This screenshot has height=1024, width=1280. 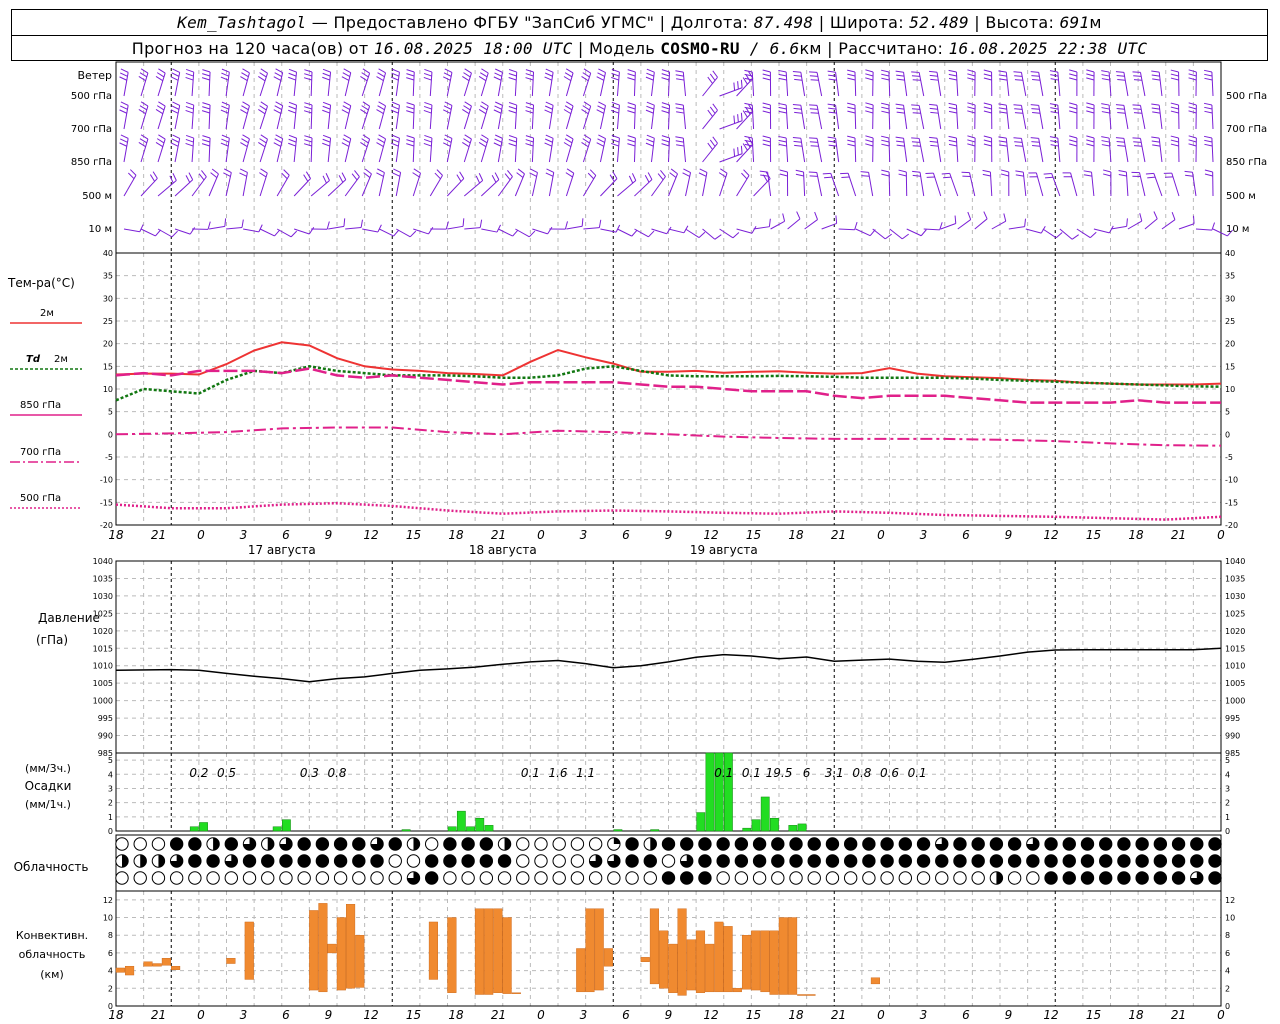 I want to click on pressure-tick-right: 1030, so click(x=1235, y=596).